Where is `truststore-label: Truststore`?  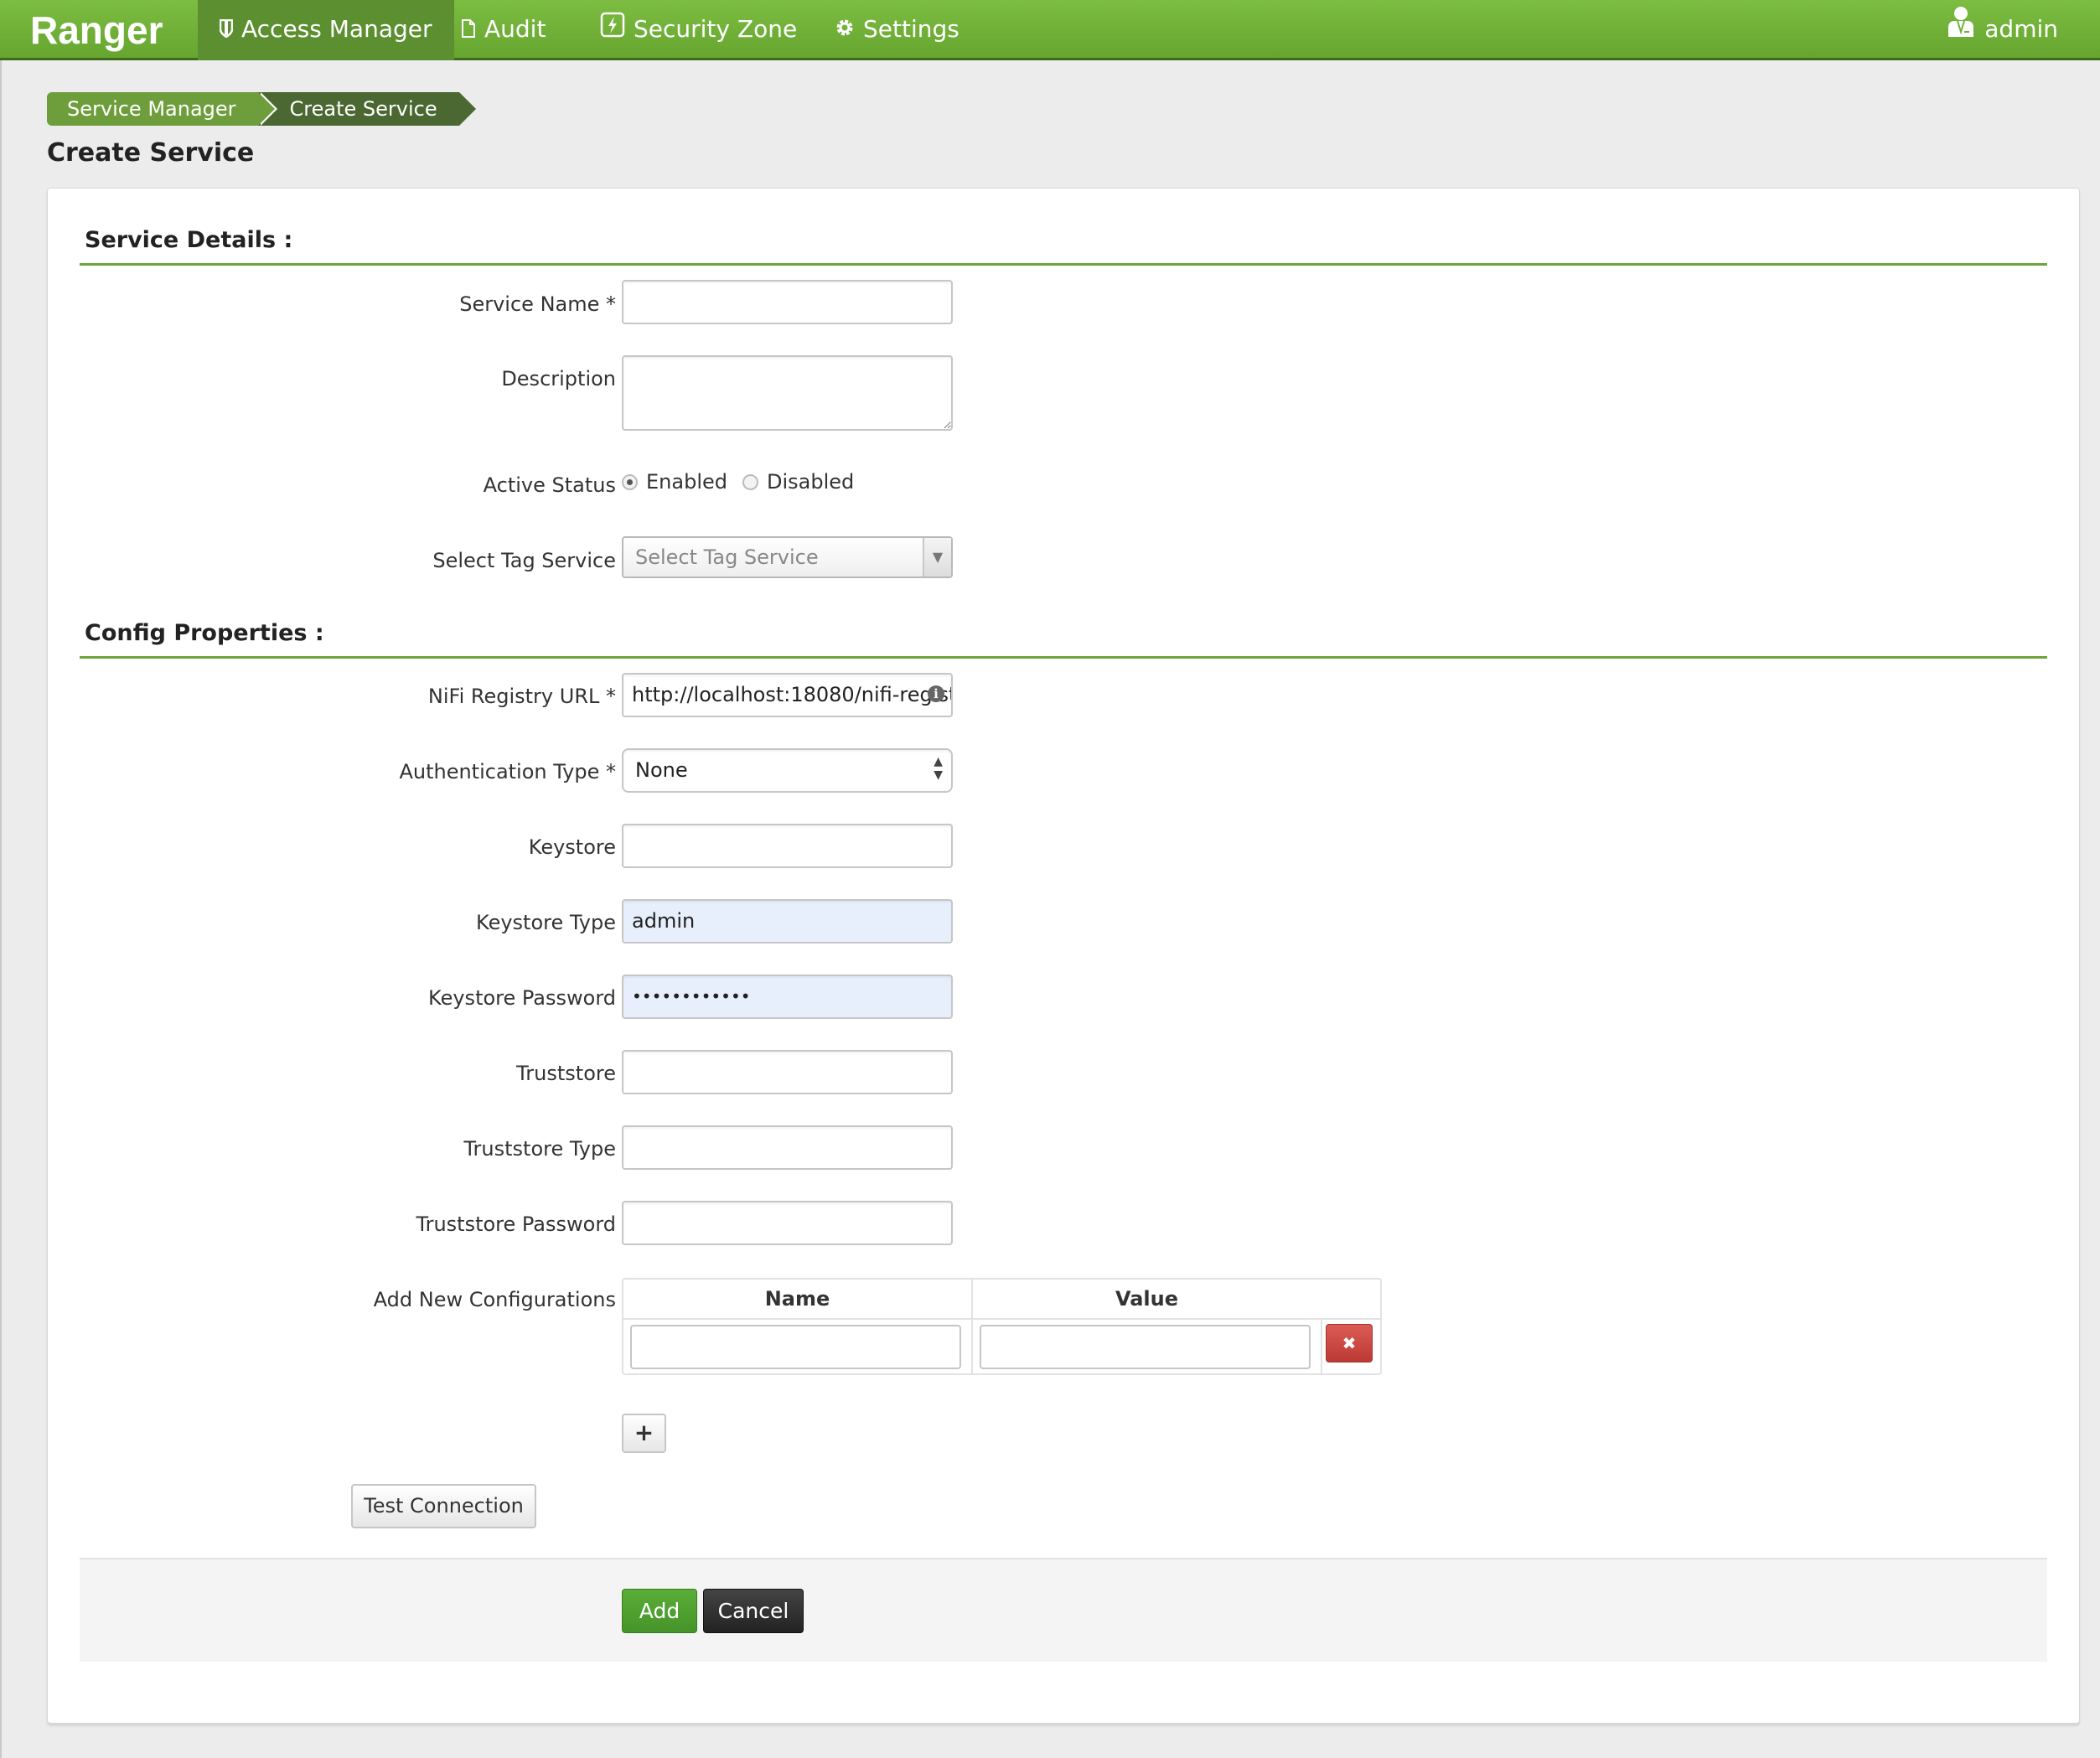 truststore-label: Truststore is located at coordinates (566, 1073).